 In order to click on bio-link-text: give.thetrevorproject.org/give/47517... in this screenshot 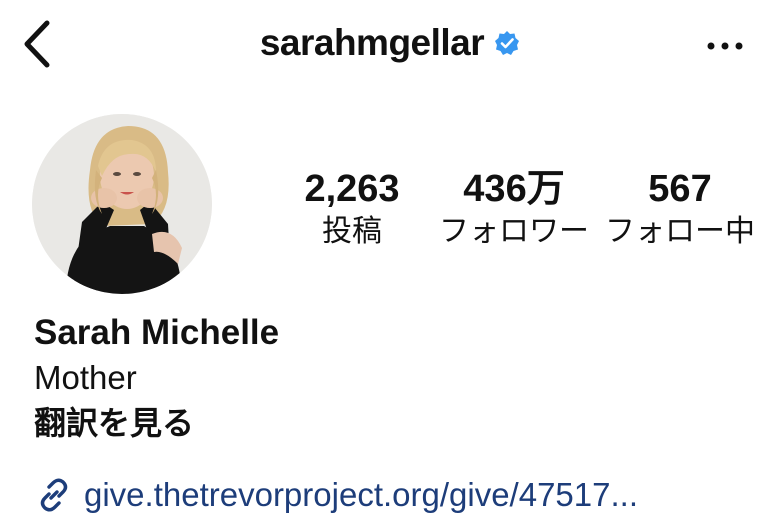, I will do `click(361, 494)`.